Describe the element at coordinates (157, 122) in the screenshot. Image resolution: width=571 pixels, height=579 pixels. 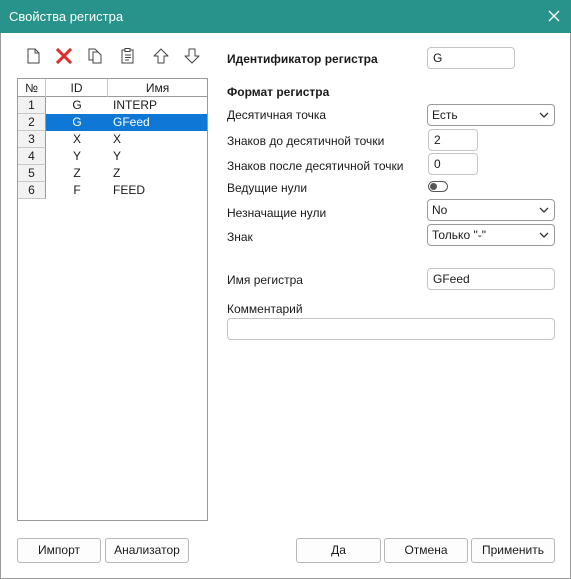
I see `row-name-cell: GFeed` at that location.